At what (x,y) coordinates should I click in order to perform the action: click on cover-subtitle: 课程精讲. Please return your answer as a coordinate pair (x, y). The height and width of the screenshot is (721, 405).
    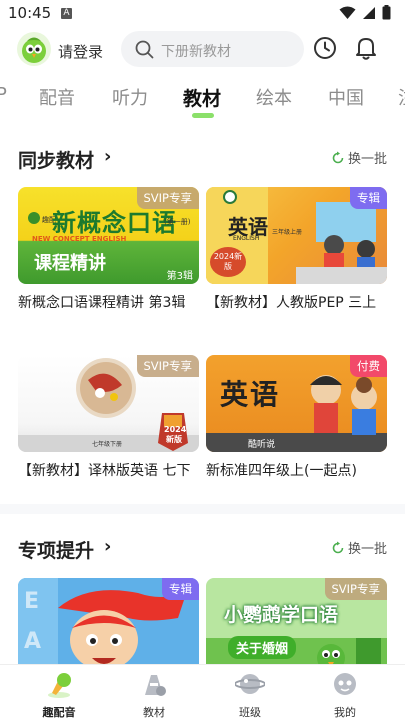
    Looking at the image, I should click on (70, 263).